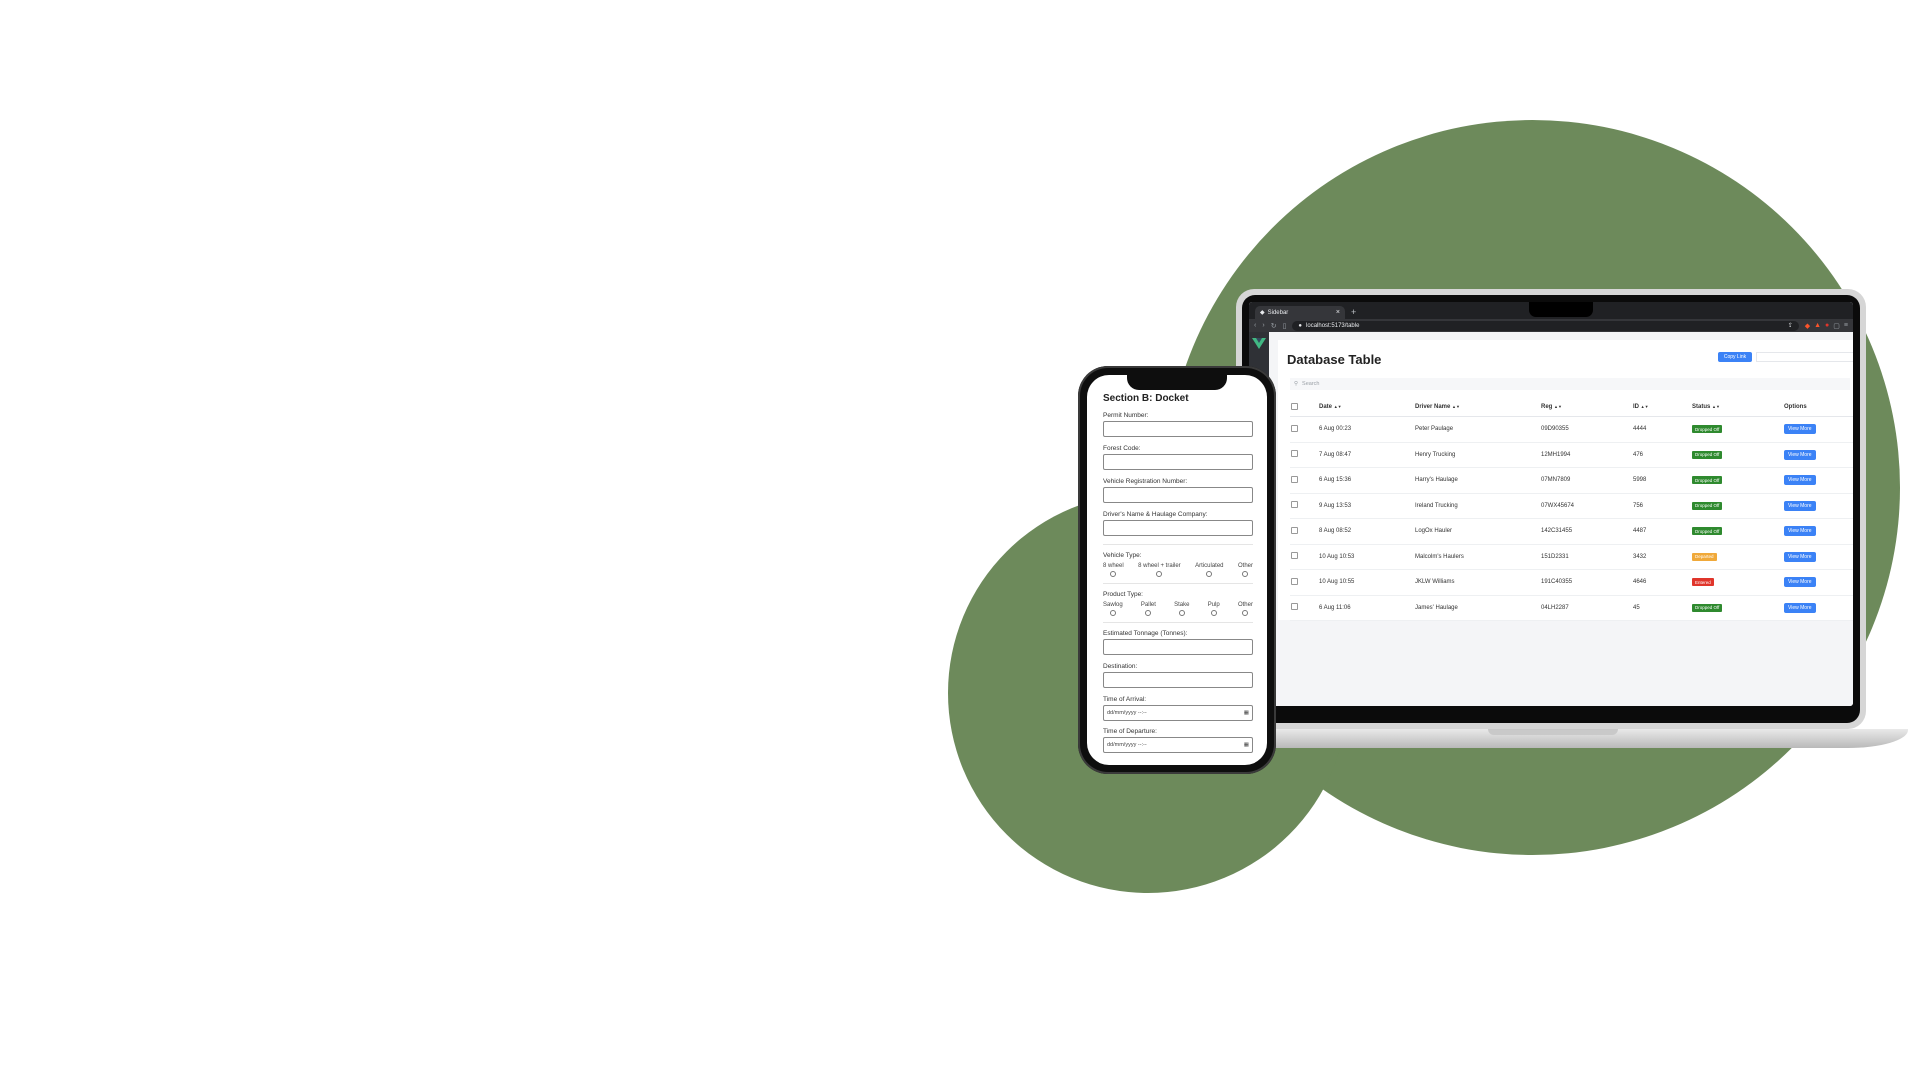 This screenshot has width=1920, height=1080. I want to click on product-type-group: Sawlog Pallet Stake Pulp Other, so click(1178, 609).